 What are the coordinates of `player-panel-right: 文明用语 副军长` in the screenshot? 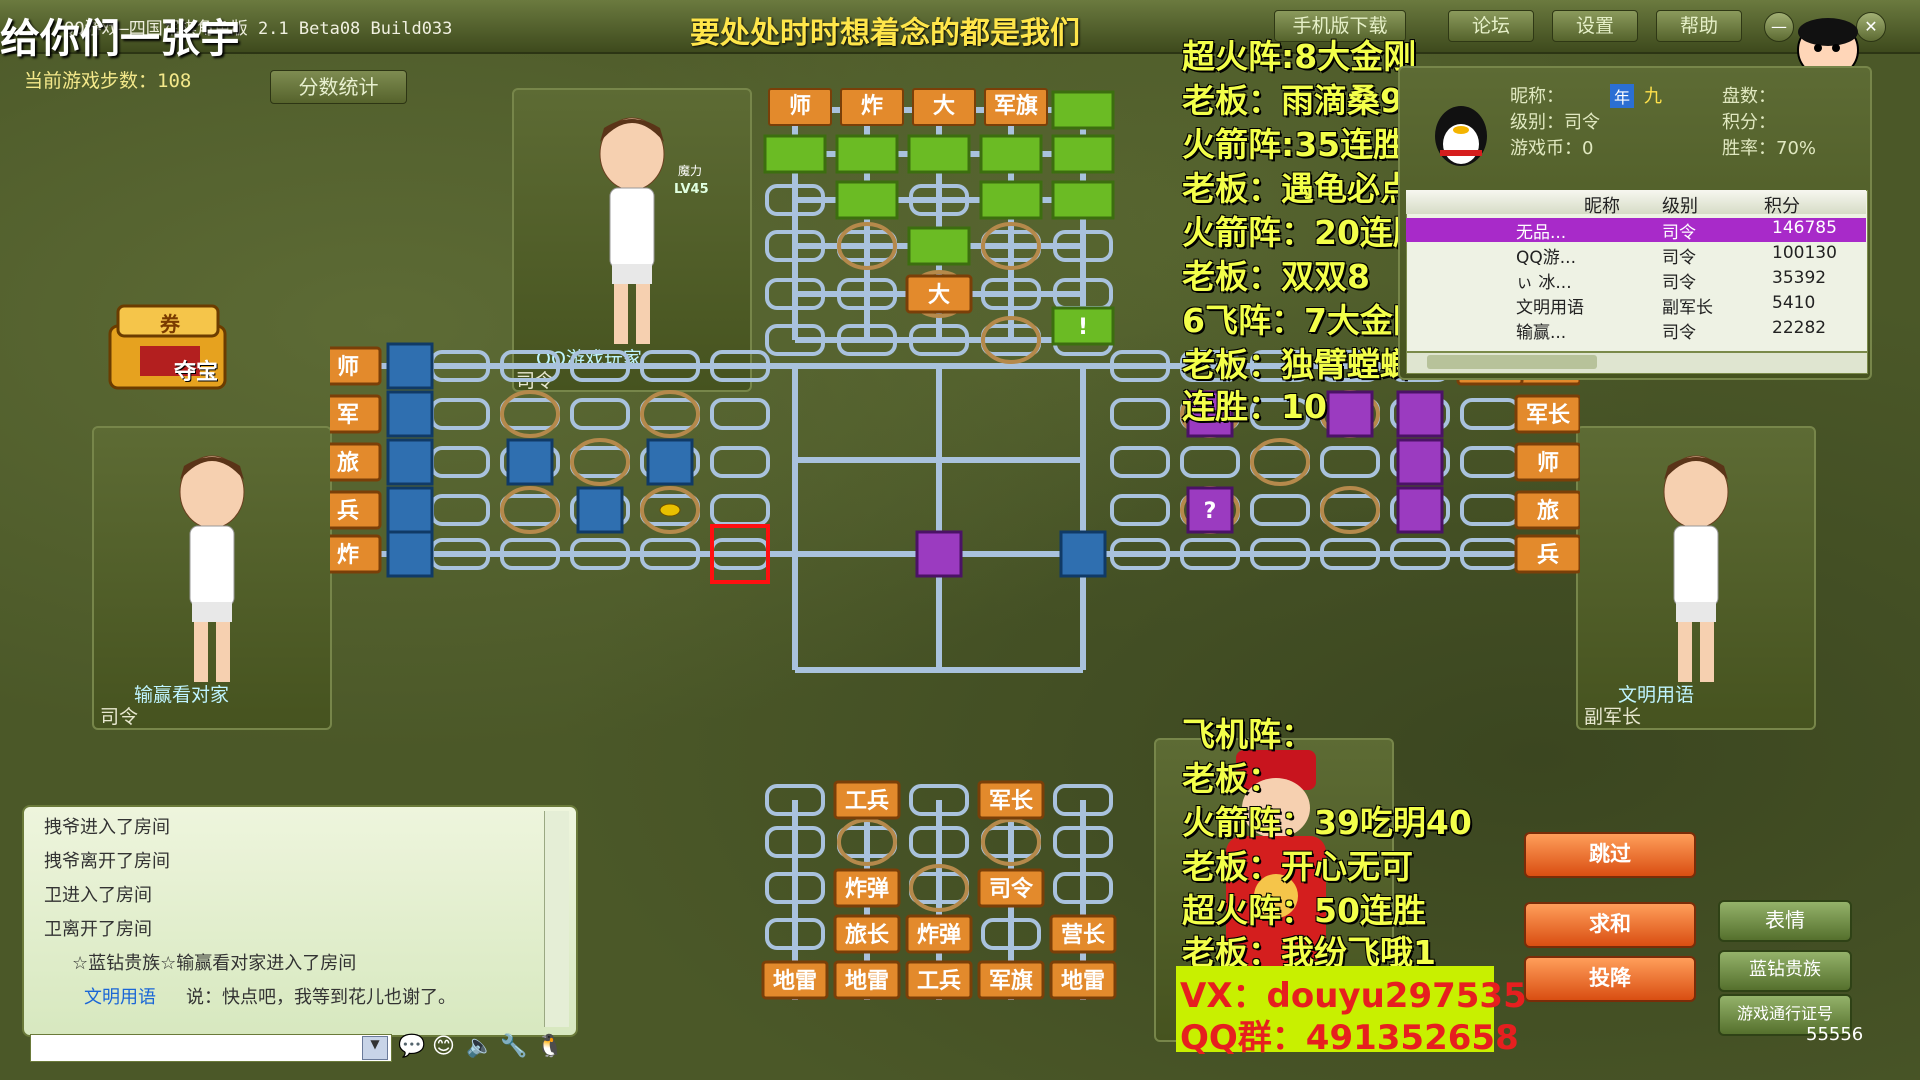 It's located at (1696, 578).